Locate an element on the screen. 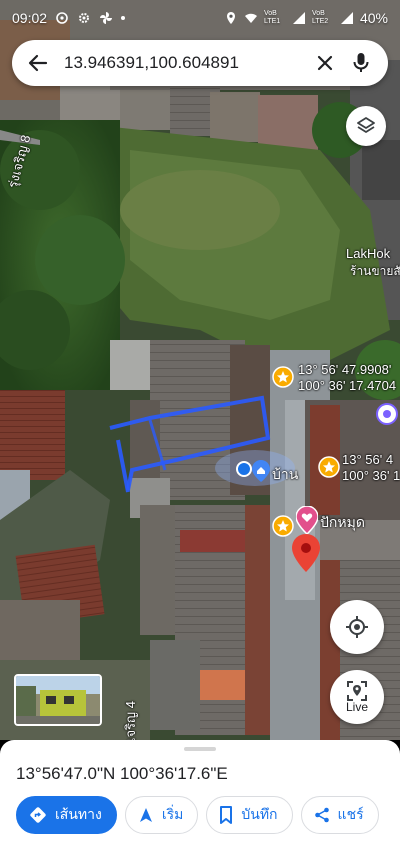 This screenshot has width=400, height=844. wifi-icon is located at coordinates (250, 18).